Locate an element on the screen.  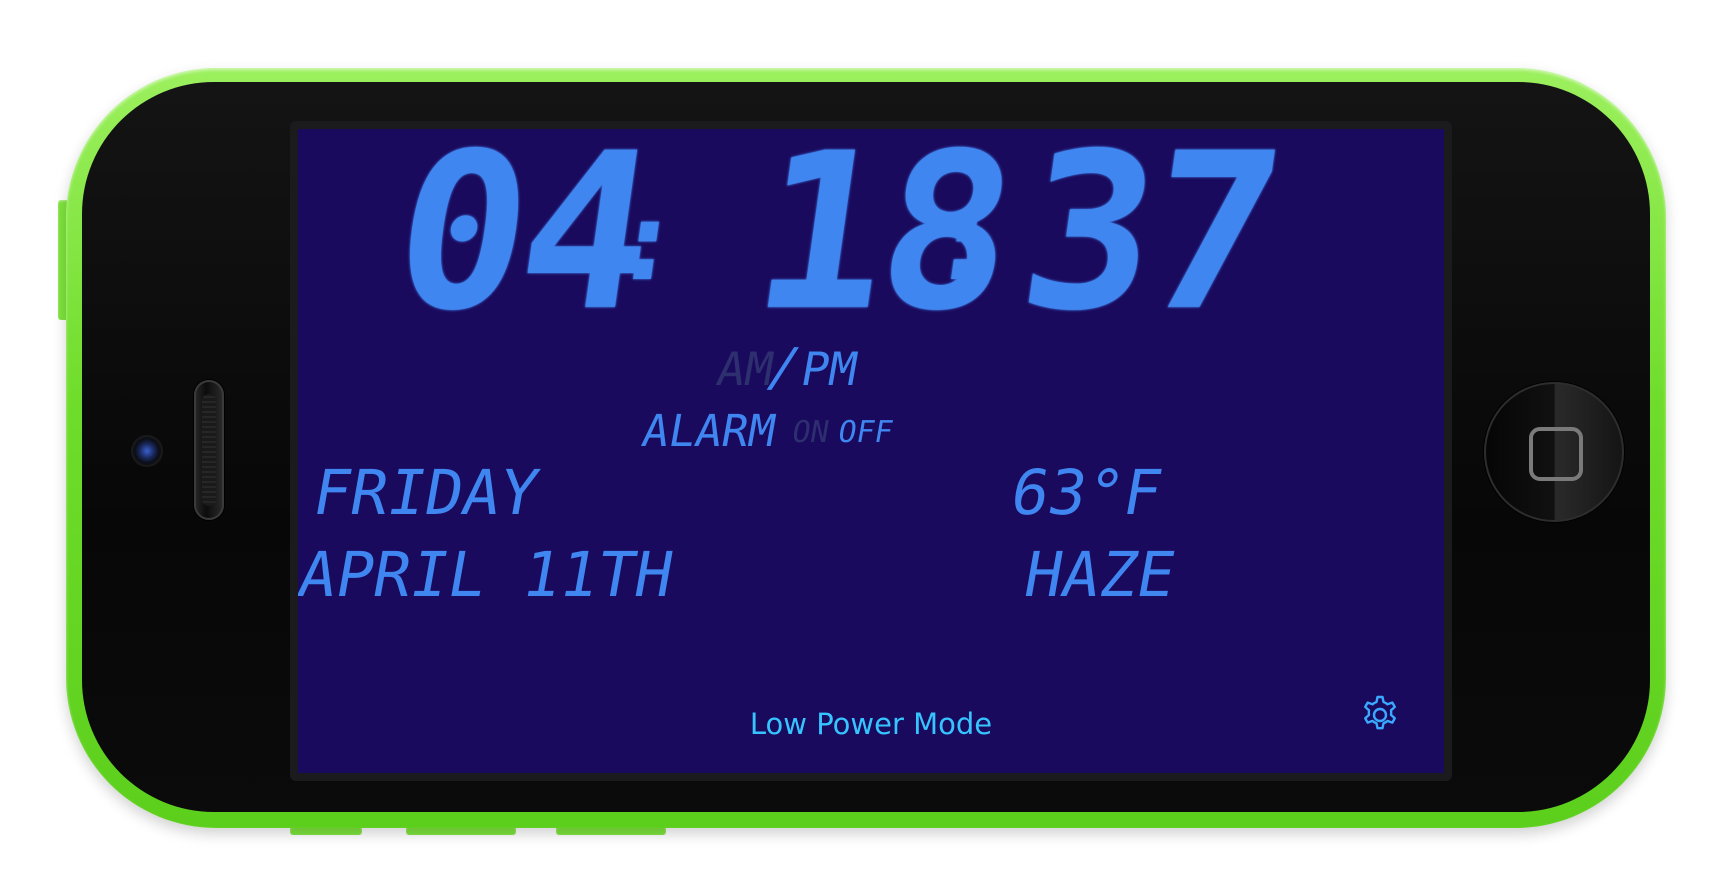
settings-button is located at coordinates (1380, 715).